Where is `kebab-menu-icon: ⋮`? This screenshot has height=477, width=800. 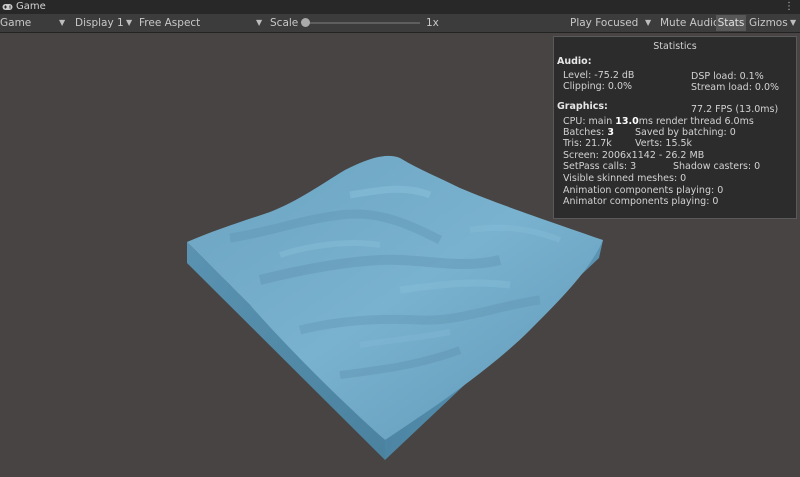
kebab-menu-icon: ⋮ is located at coordinates (789, 7).